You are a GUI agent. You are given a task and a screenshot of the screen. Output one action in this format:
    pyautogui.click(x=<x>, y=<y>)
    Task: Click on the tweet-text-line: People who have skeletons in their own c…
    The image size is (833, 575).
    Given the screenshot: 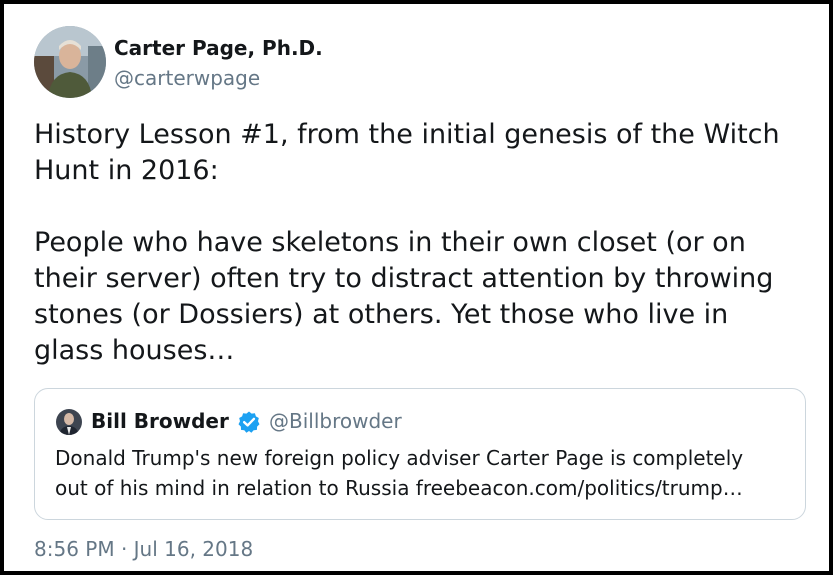 What is the action you would take?
    pyautogui.click(x=390, y=242)
    